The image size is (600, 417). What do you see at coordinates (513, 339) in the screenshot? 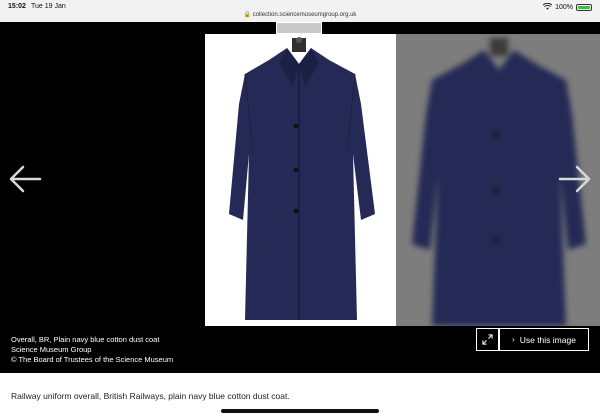
I see `chevron-right-icon: ›` at bounding box center [513, 339].